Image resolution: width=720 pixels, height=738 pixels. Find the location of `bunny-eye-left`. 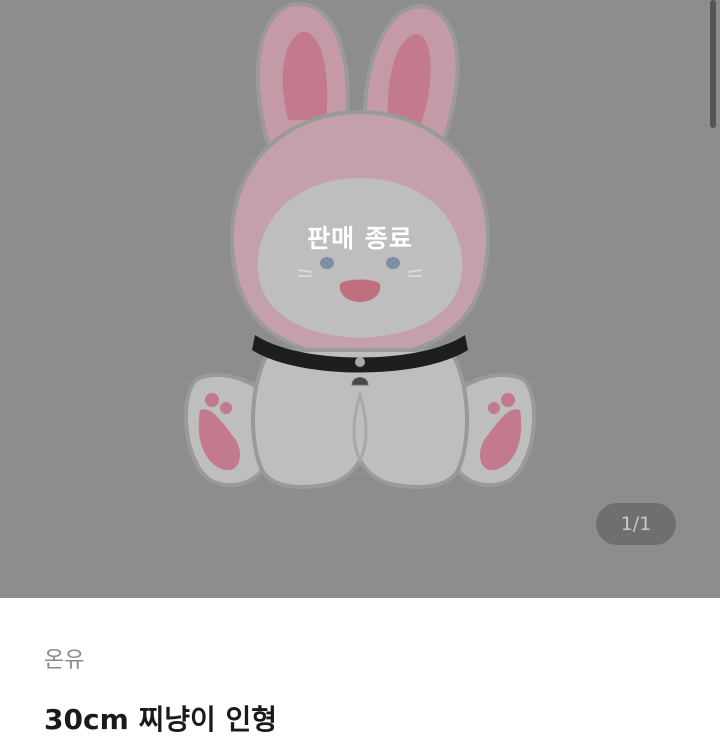

bunny-eye-left is located at coordinates (327, 263).